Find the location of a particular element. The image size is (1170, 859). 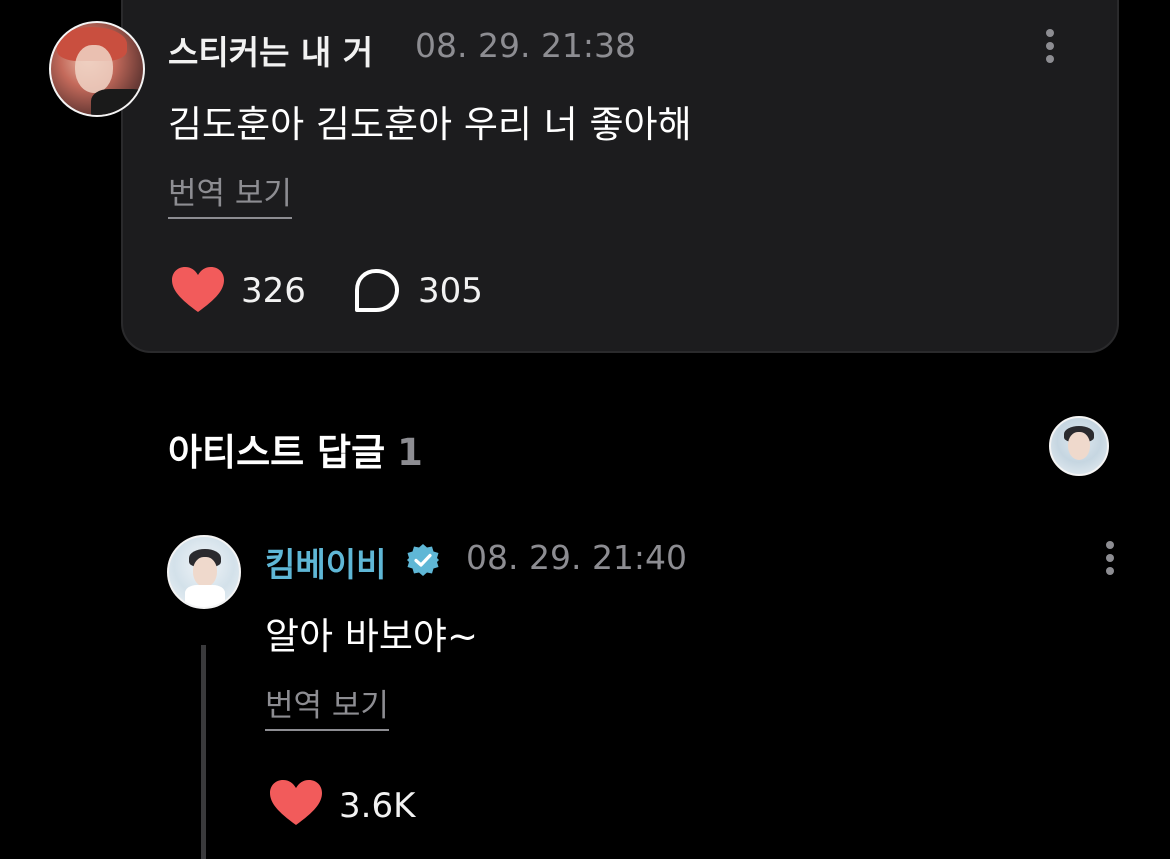

like-count: 326 is located at coordinates (273, 291).